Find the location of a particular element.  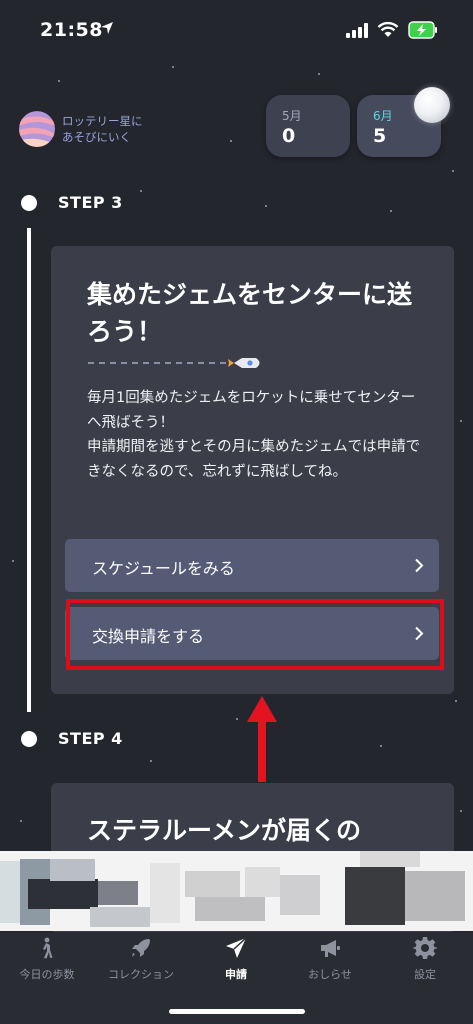

month-label: 5月 is located at coordinates (292, 116).